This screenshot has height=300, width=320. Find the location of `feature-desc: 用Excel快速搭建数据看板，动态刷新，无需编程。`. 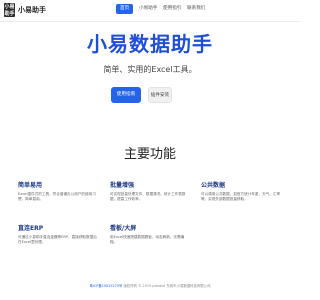

feature-desc: 用Excel快速搭建数据看板，动态刷新，无需编程。 is located at coordinates (147, 239).